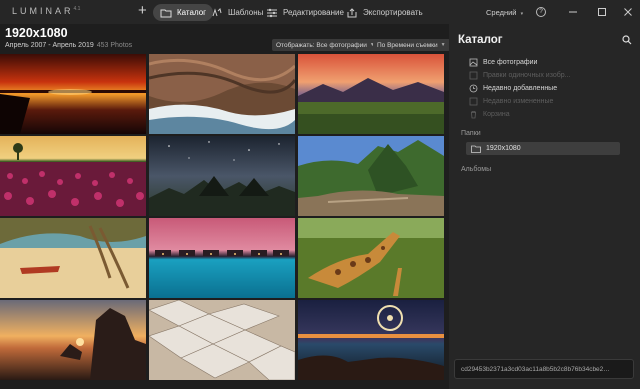  I want to click on photo-salt-terraces, so click(222, 340).